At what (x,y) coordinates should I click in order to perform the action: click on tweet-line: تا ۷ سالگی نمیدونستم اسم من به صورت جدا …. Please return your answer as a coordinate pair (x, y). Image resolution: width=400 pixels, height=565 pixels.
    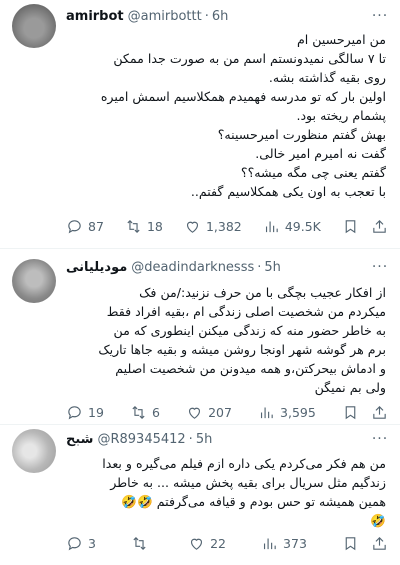
    Looking at the image, I should click on (249, 58).